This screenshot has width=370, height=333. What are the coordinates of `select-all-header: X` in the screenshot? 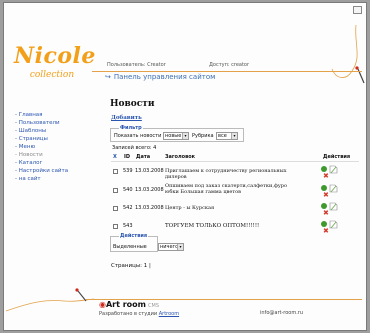 It's located at (115, 157).